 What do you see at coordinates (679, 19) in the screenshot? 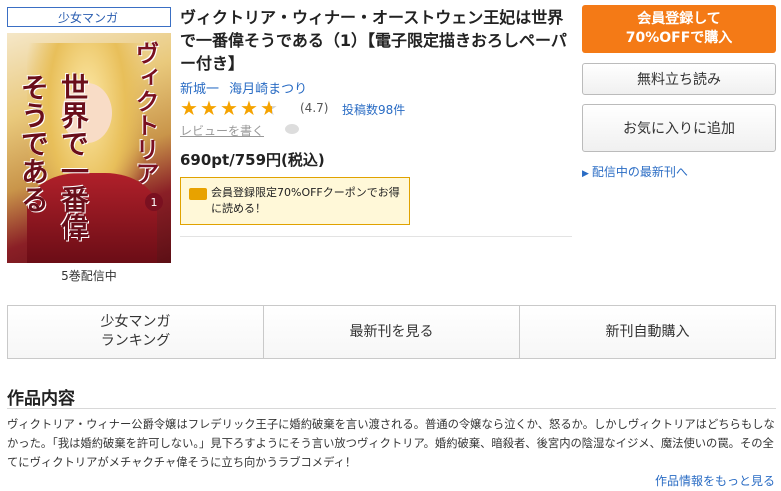
I see `register-button-line1: 会員登録して` at bounding box center [679, 19].